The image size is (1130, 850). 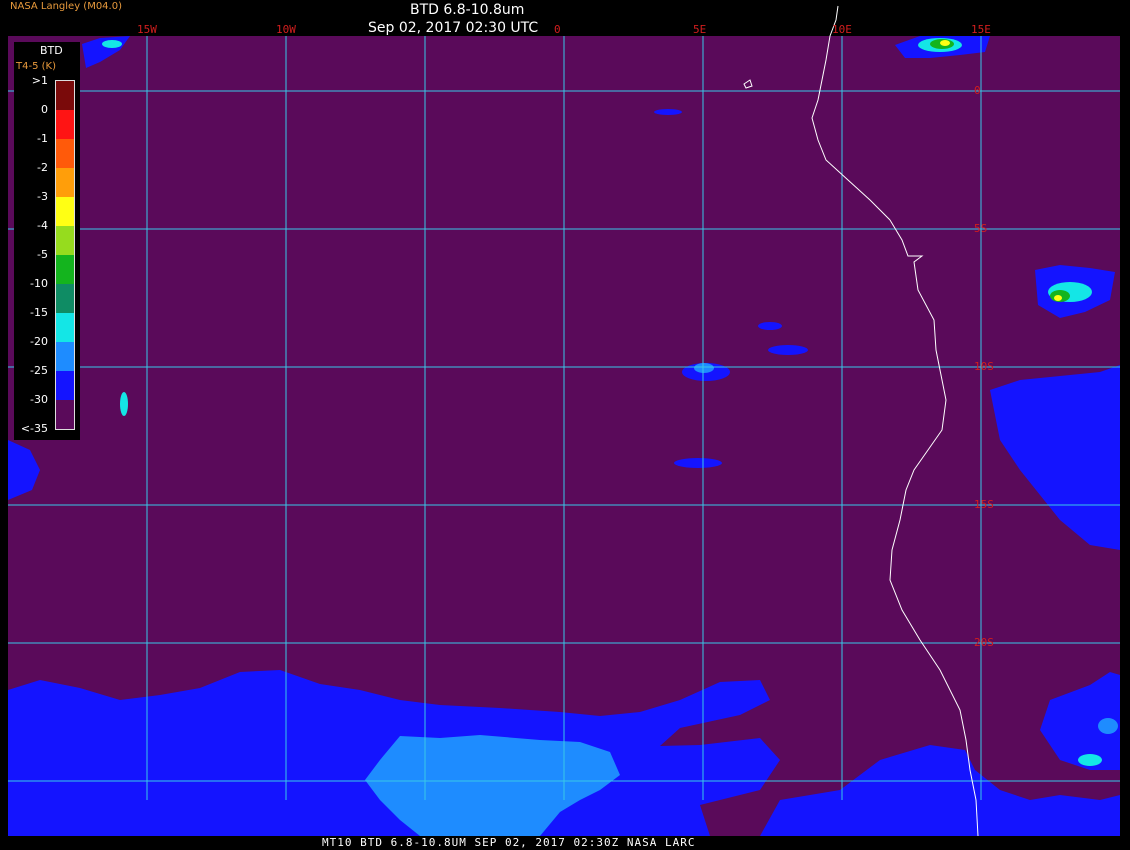 I want to click on legend-tick-label: -10, so click(x=39, y=283).